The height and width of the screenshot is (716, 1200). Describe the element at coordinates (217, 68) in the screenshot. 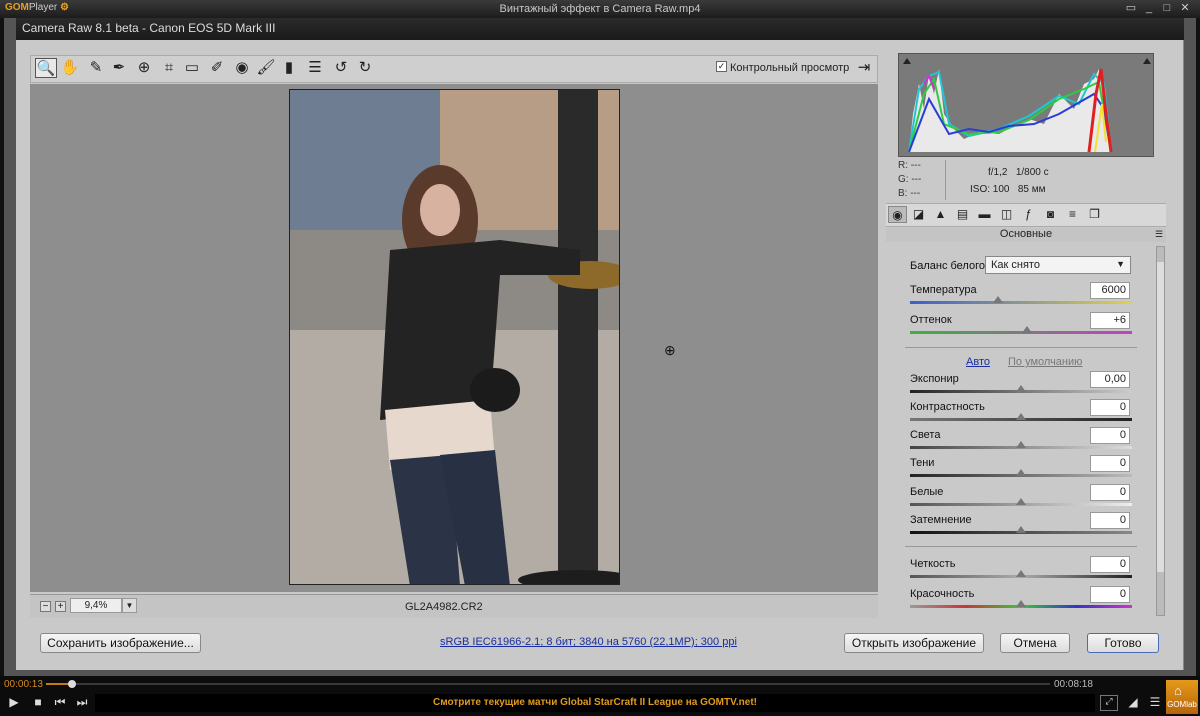

I see `spot-removal-icon: ✐` at that location.